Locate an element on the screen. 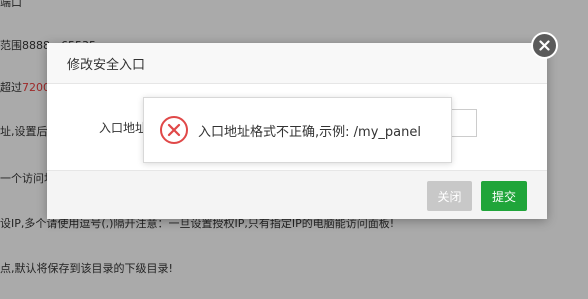  error-toast: 入口地址格式不正确,示例: /my_panel is located at coordinates (297, 130).